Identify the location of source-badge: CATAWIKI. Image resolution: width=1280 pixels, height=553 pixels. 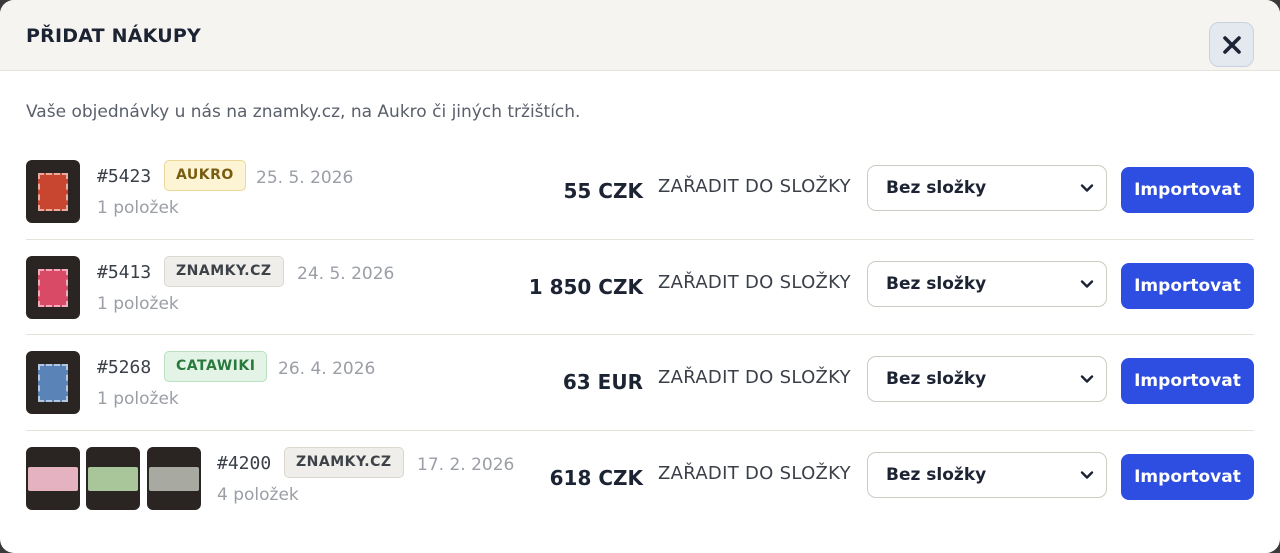
(216, 366).